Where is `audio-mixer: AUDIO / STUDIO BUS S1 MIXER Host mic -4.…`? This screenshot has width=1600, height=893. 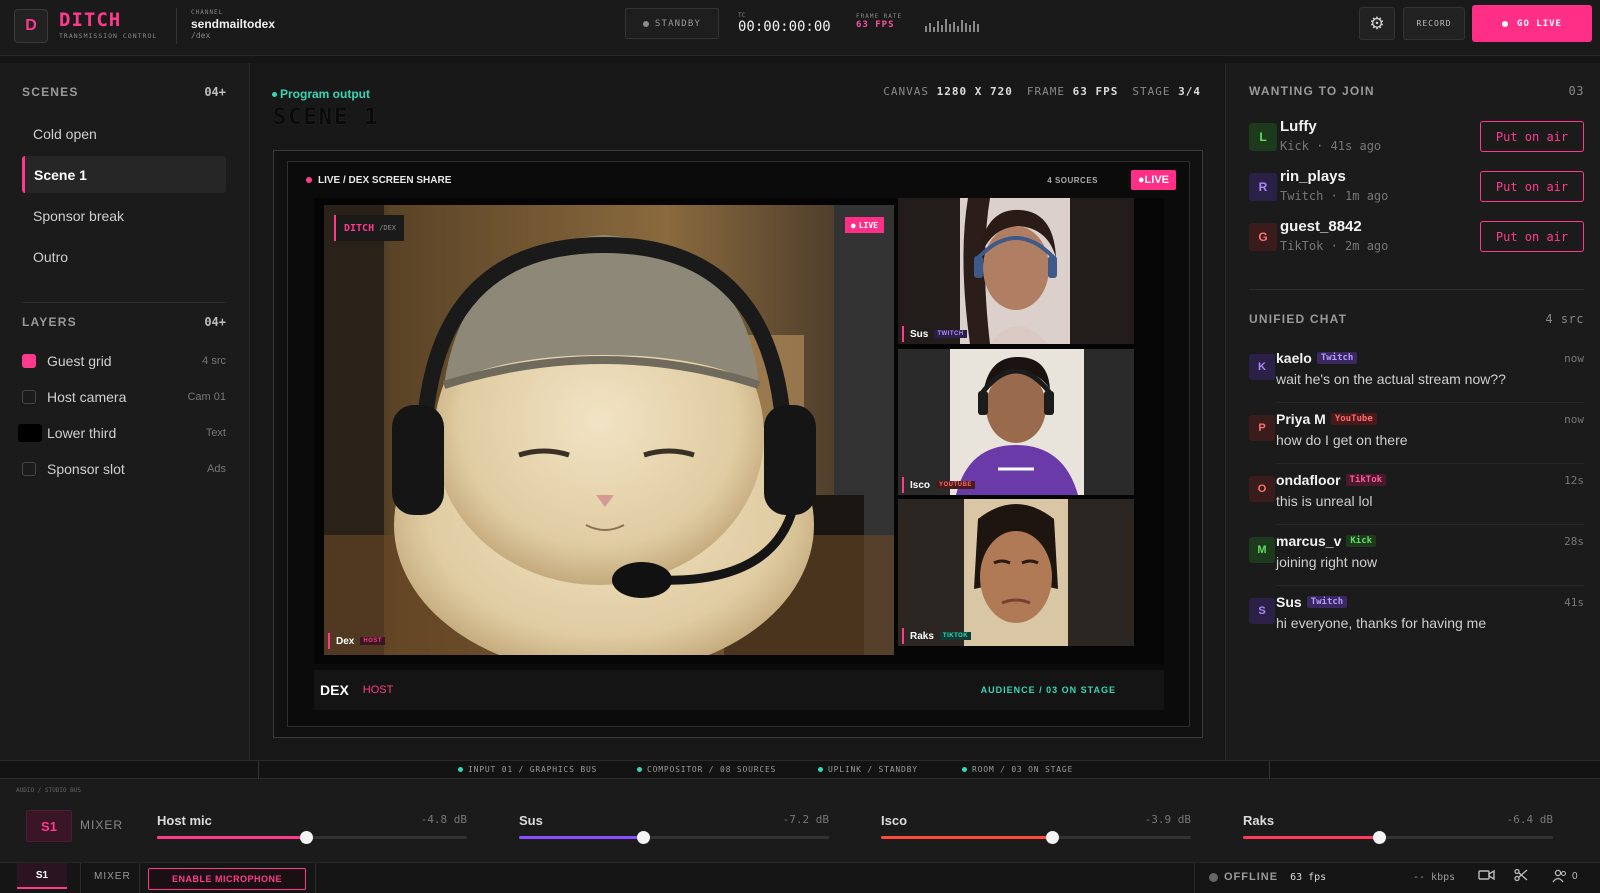 audio-mixer: AUDIO / STUDIO BUS S1 MIXER Host mic -4.… is located at coordinates (800, 820).